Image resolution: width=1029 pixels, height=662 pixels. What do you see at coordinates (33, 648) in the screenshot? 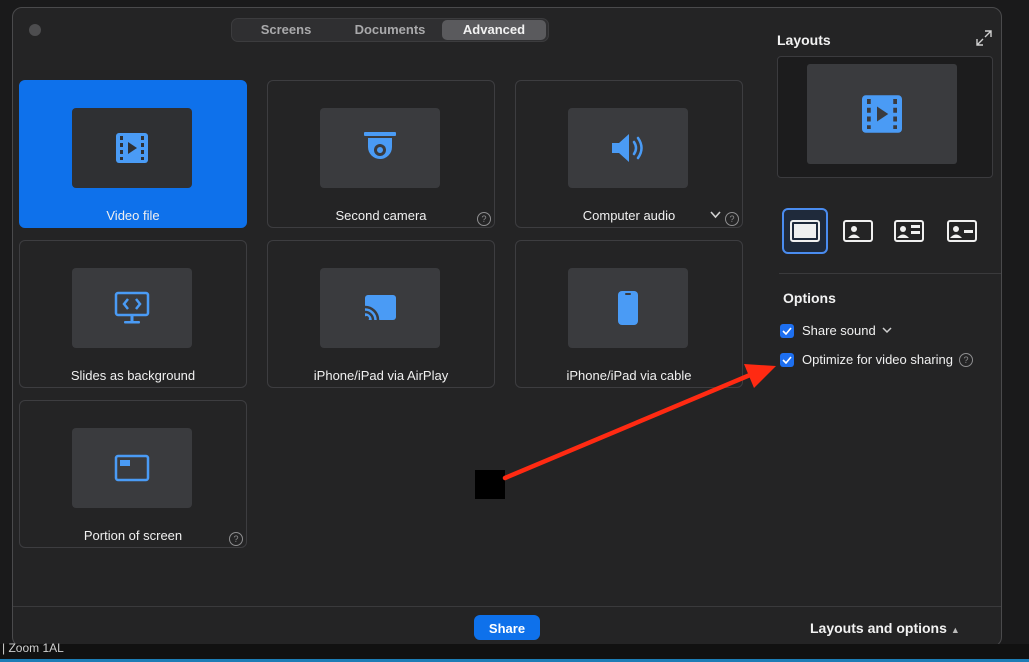
I see `background-window-text: | Zoom 1AL` at bounding box center [33, 648].